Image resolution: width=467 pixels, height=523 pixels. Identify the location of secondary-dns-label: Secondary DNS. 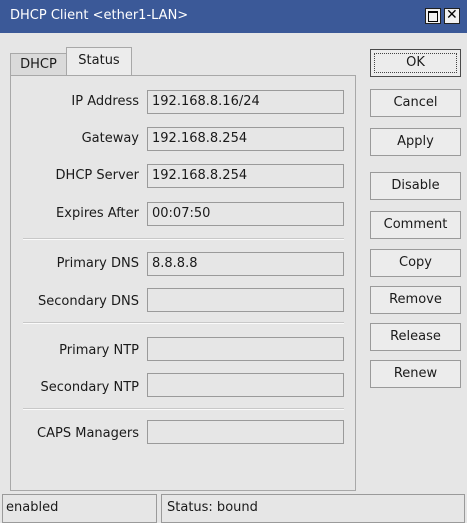
(88, 301).